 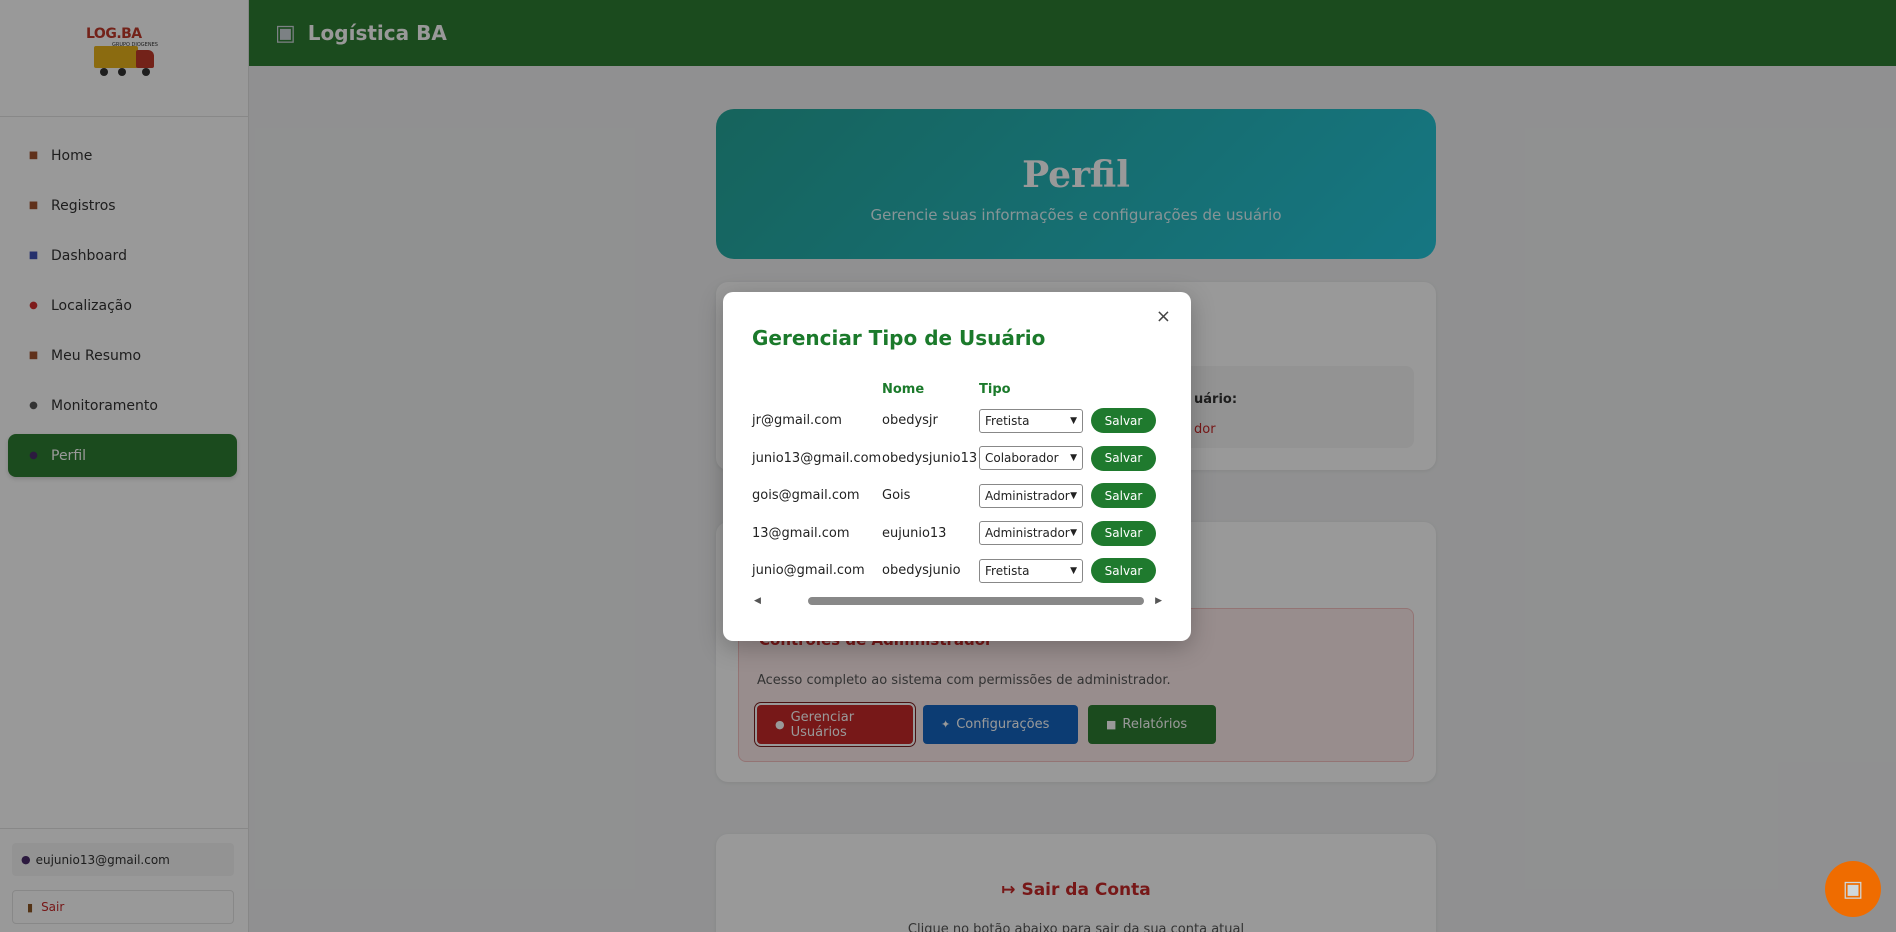 What do you see at coordinates (910, 421) in the screenshot?
I see `user-name-cell: obedysjr` at bounding box center [910, 421].